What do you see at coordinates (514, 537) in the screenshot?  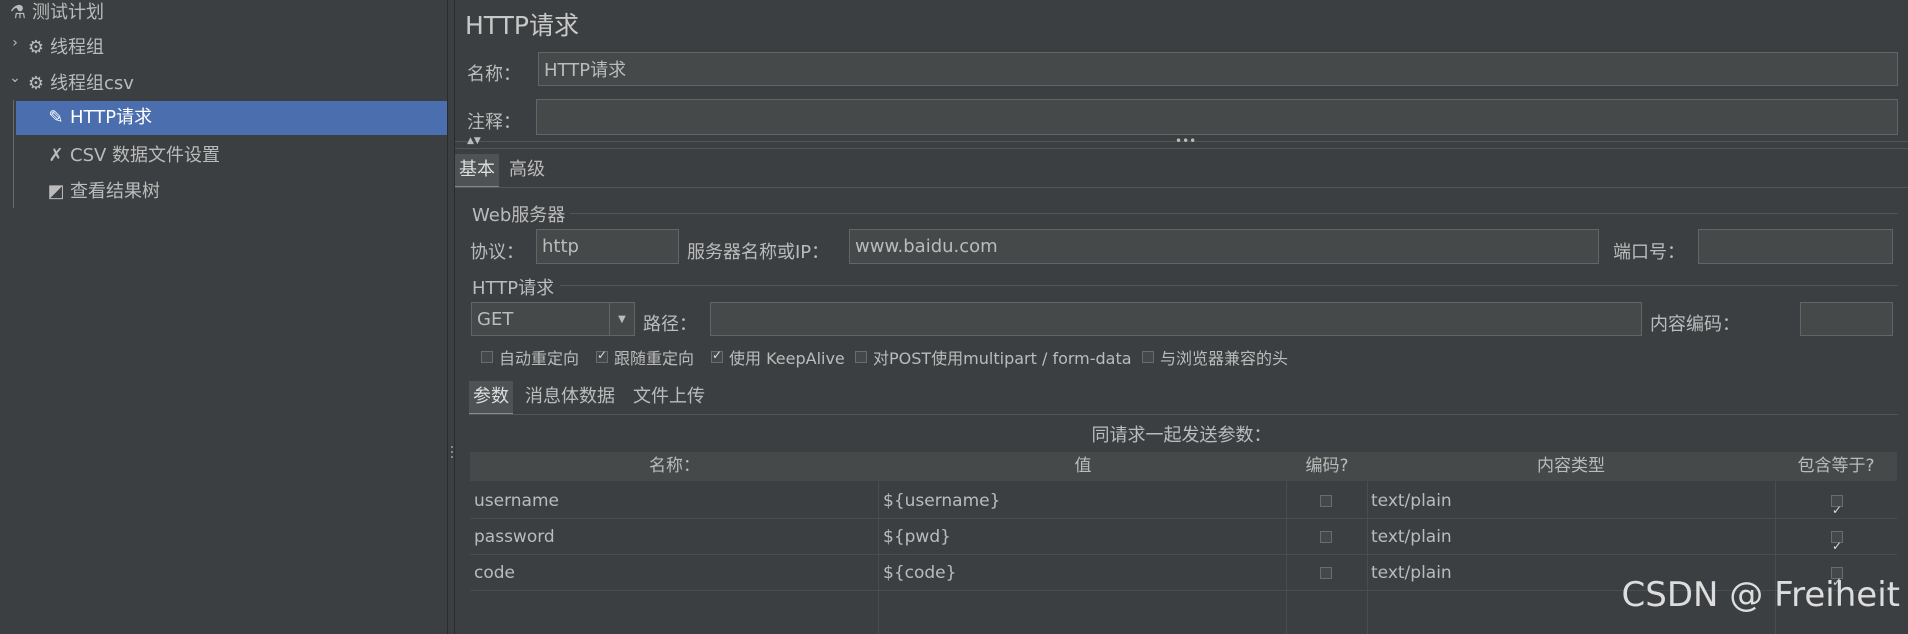 I see `param-name-cell: password` at bounding box center [514, 537].